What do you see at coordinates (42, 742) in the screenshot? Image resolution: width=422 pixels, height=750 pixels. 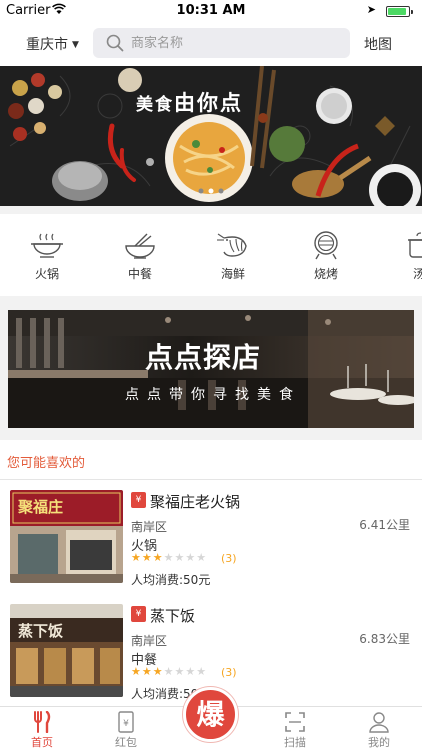 I see `tab-label: 首页` at bounding box center [42, 742].